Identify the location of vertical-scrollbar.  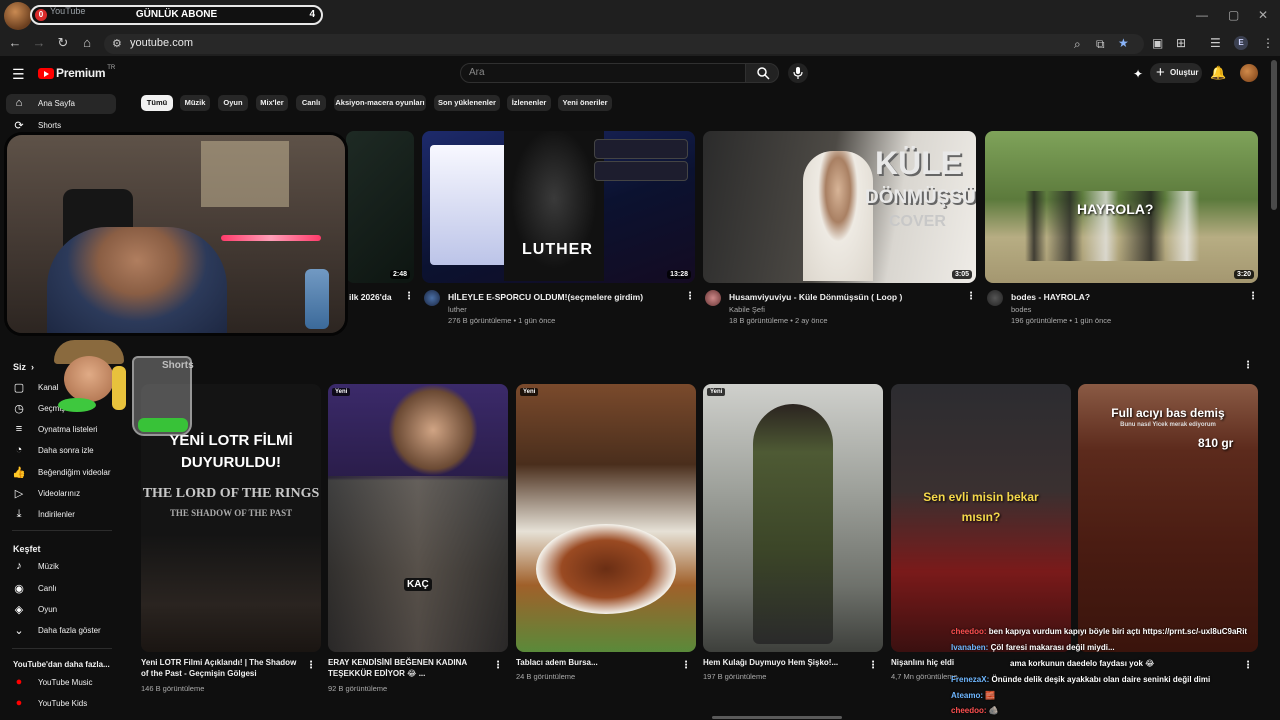
(1274, 135).